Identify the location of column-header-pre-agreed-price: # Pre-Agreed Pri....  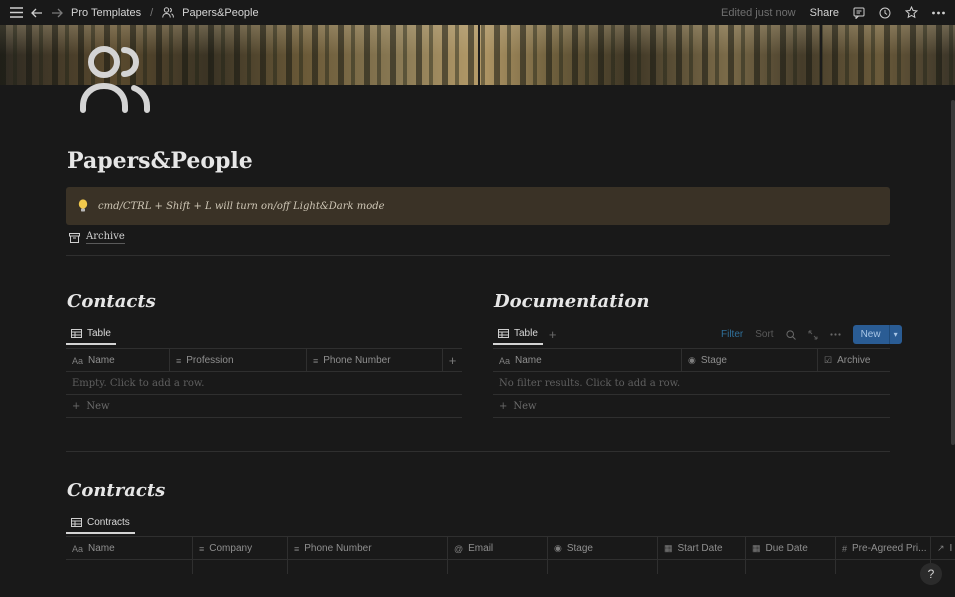
(883, 548).